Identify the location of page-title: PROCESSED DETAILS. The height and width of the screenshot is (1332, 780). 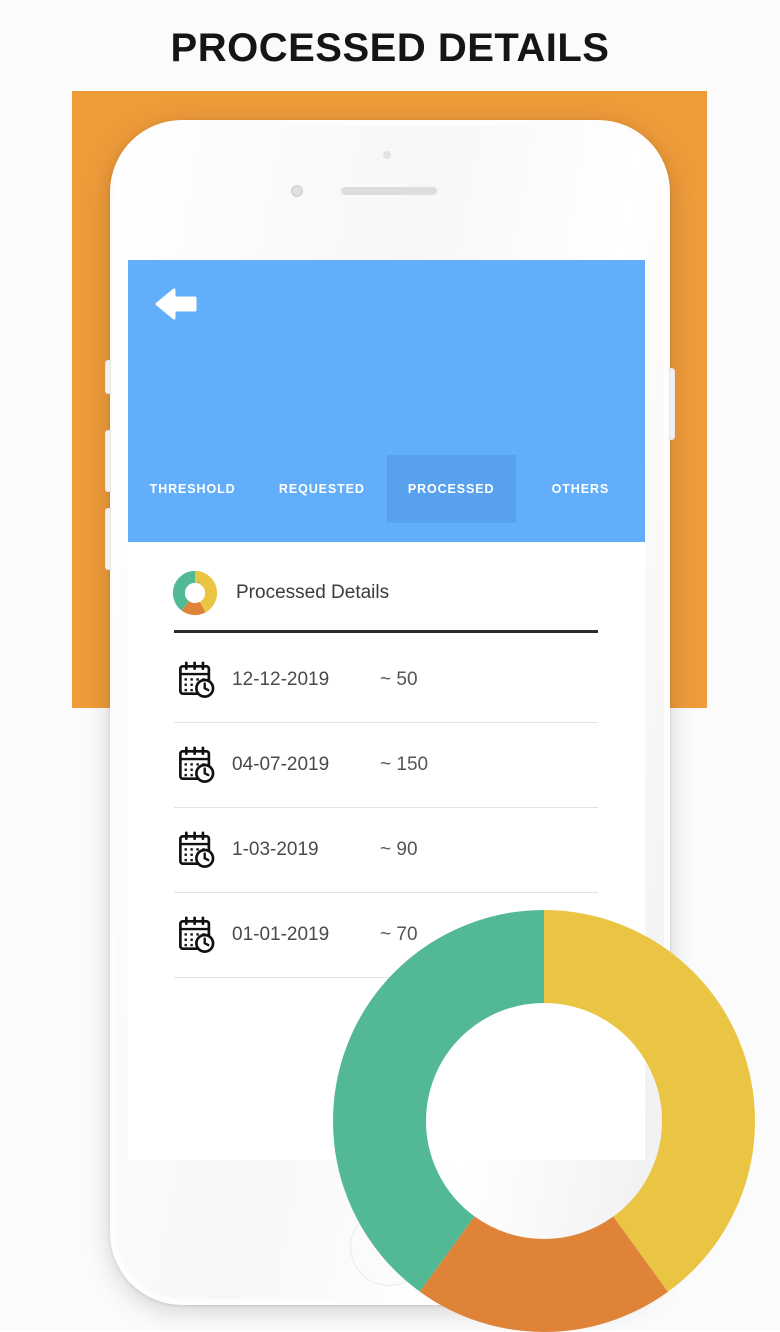
(390, 48).